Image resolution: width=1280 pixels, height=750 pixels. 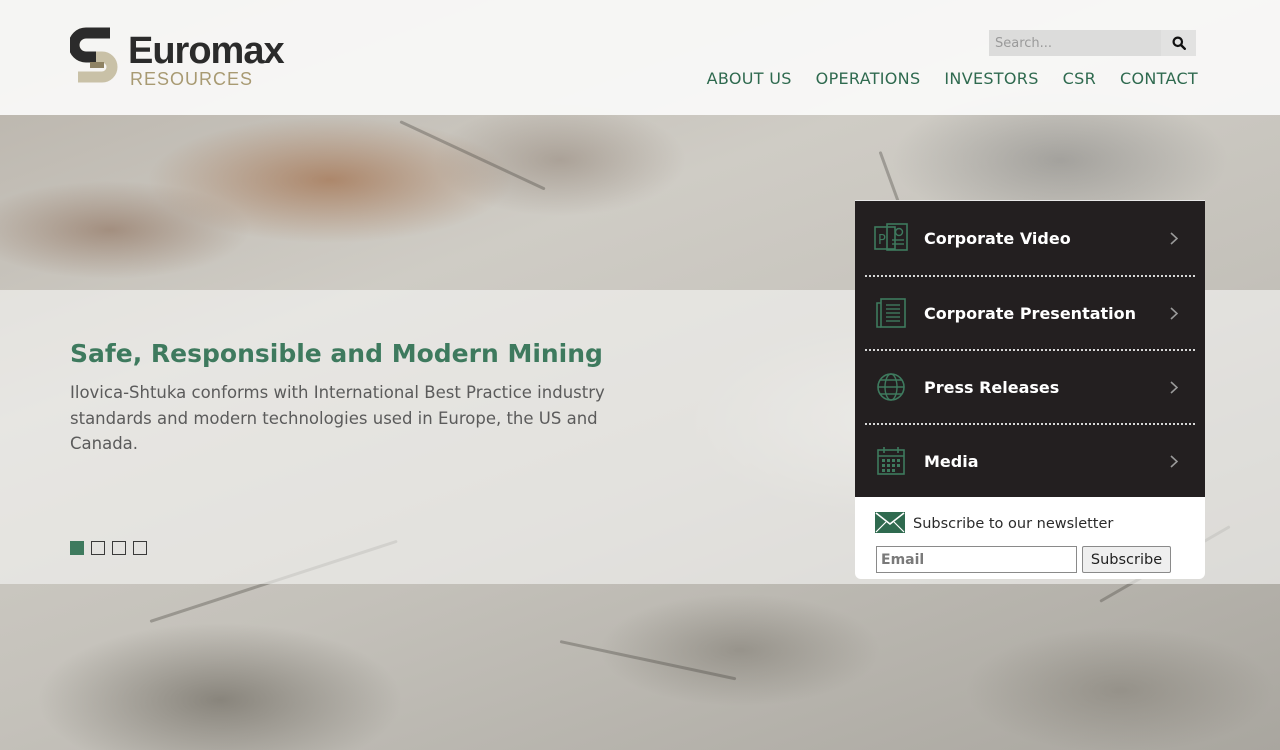 What do you see at coordinates (1079, 79) in the screenshot?
I see `nav-csr: CSR` at bounding box center [1079, 79].